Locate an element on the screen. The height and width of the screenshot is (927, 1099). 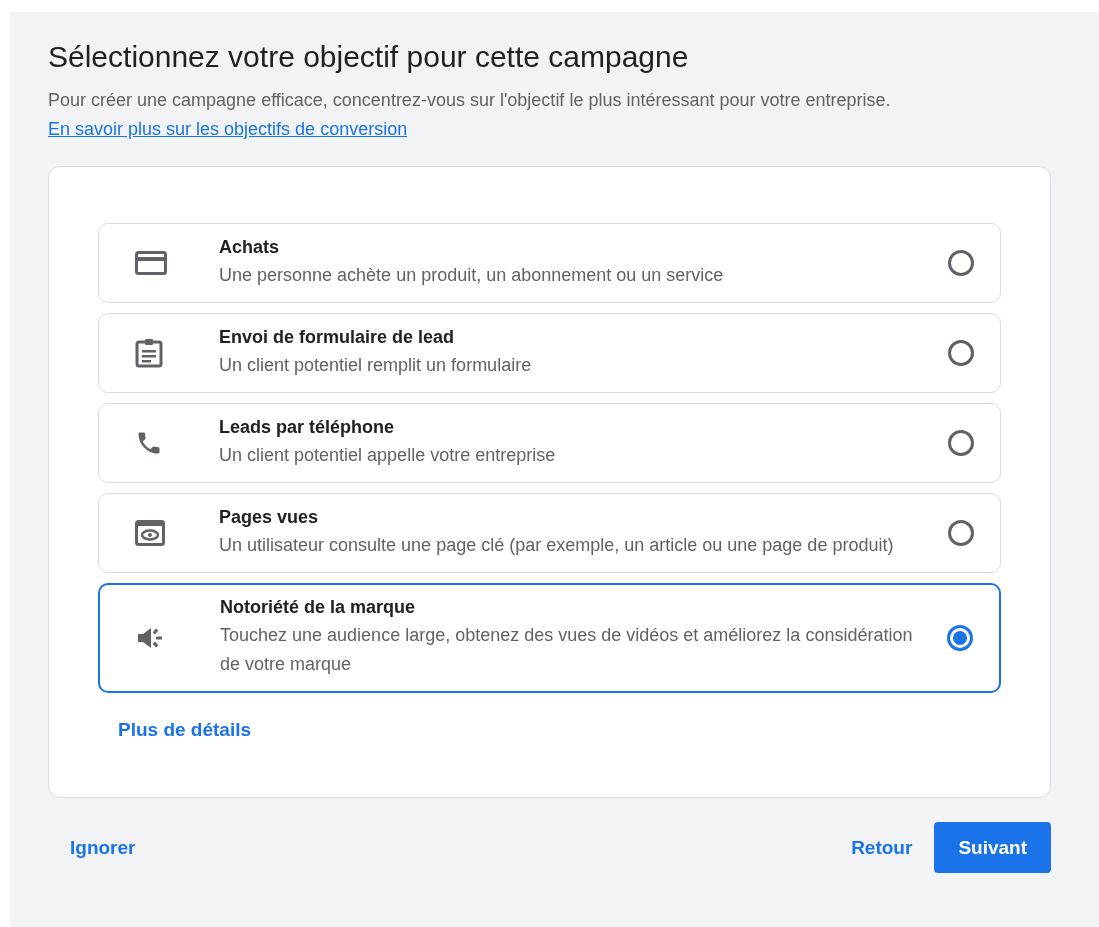
objective-option: Pages vues Un utilisateur consulte une page clé (par exemple, un article ou une page de produit) is located at coordinates (549, 533).